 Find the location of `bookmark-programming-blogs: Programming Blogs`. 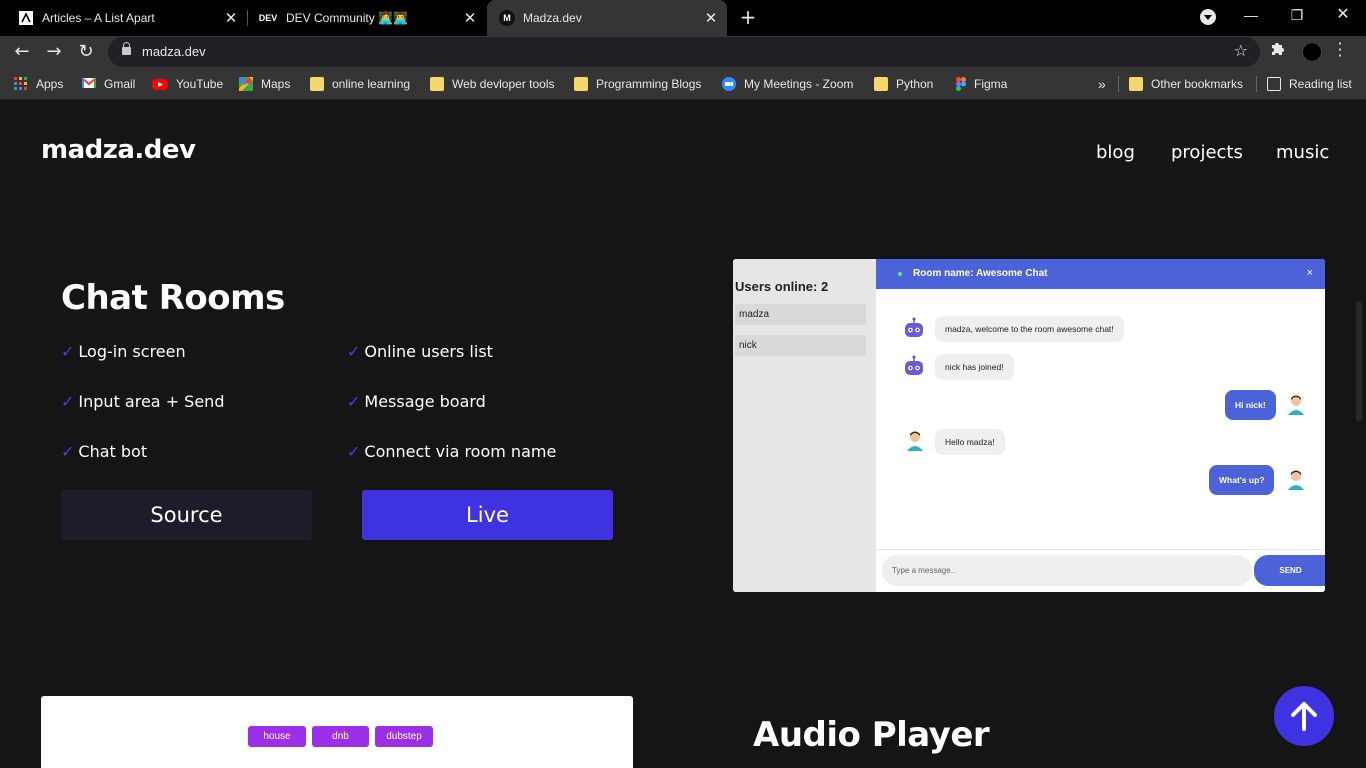

bookmark-programming-blogs: Programming Blogs is located at coordinates (637, 84).